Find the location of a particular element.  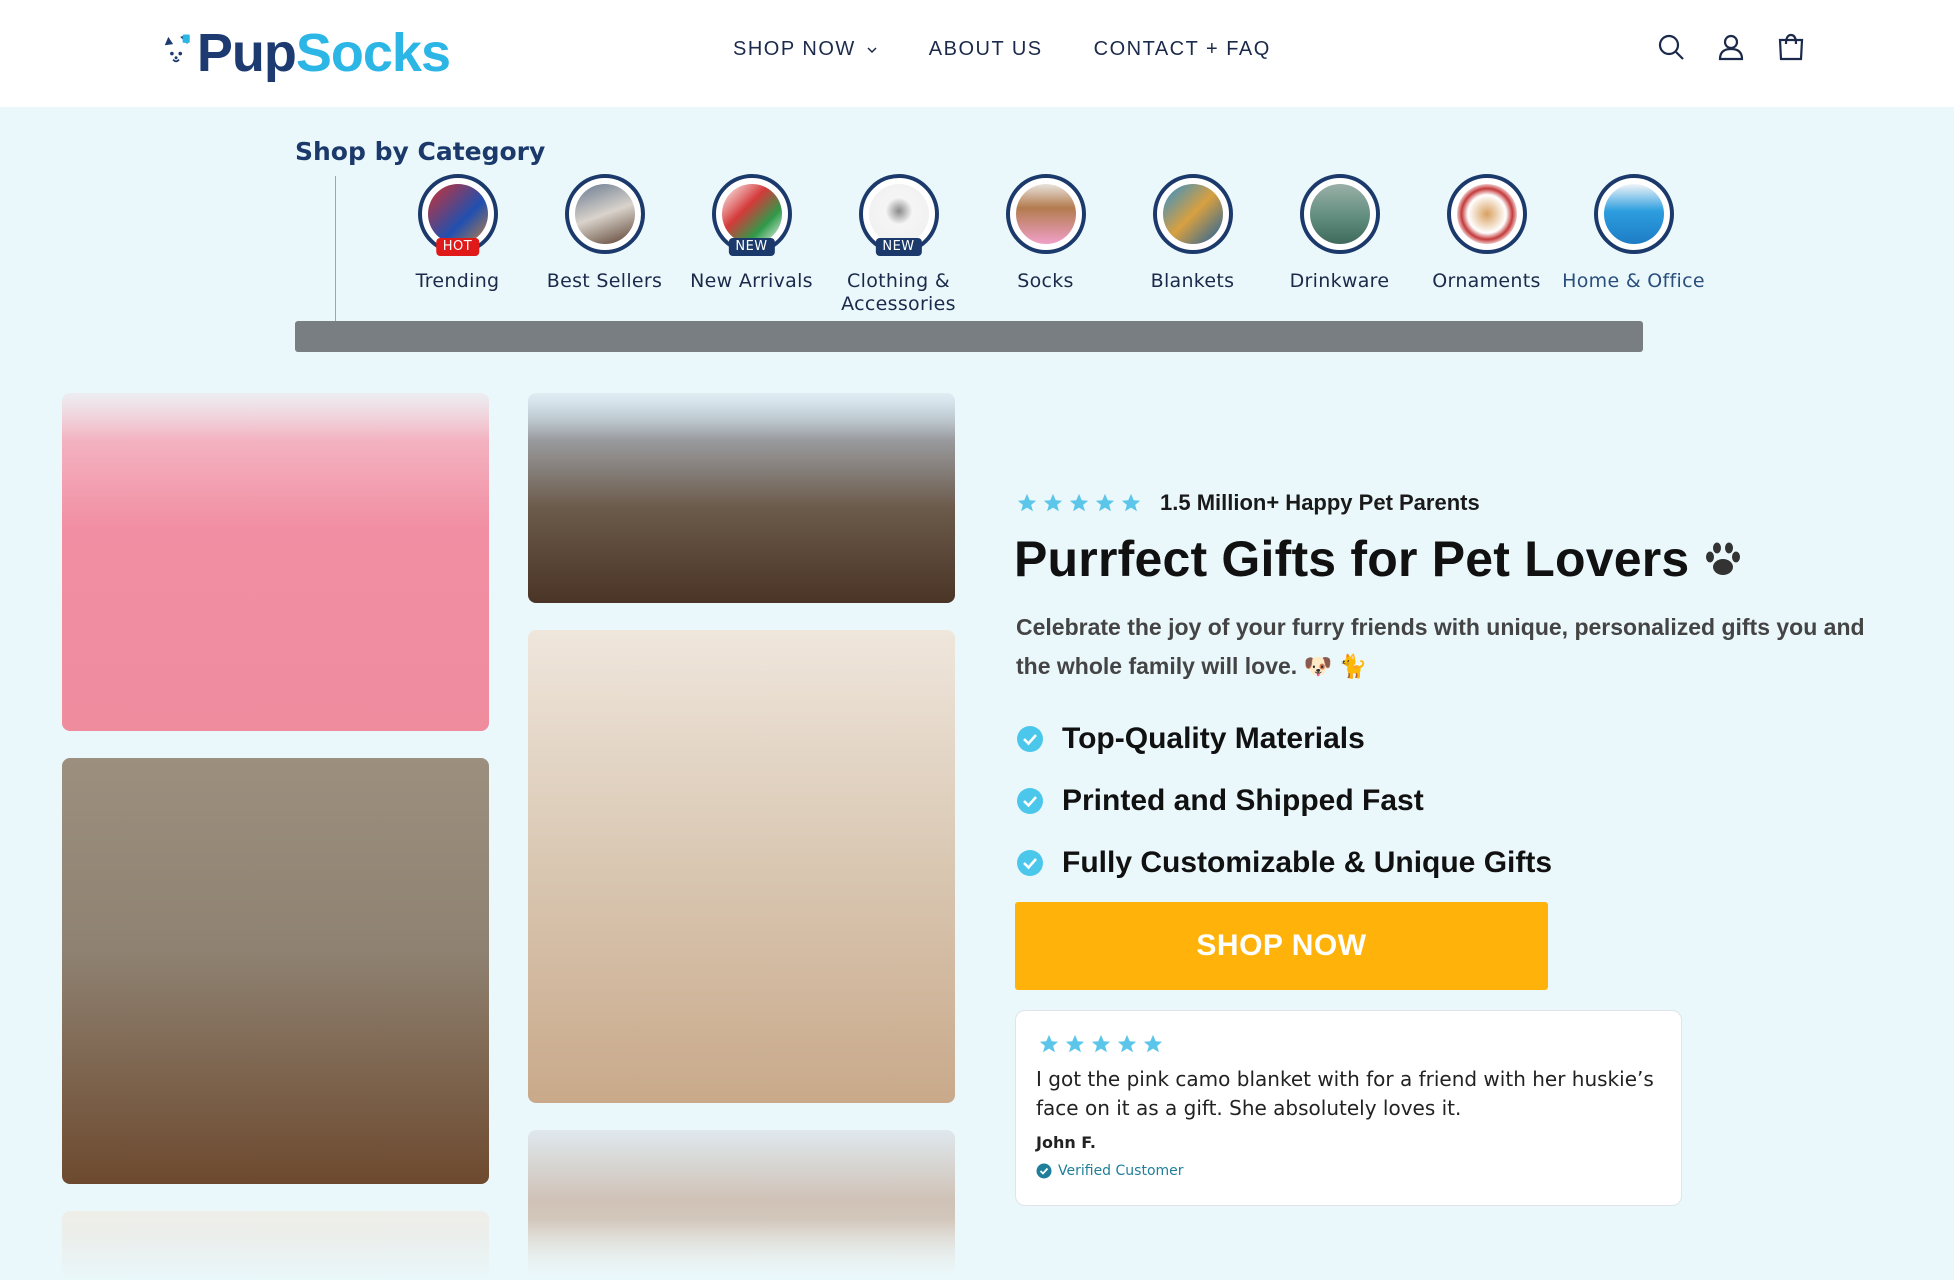

category-ornaments-label: Ornaments is located at coordinates (1486, 281).